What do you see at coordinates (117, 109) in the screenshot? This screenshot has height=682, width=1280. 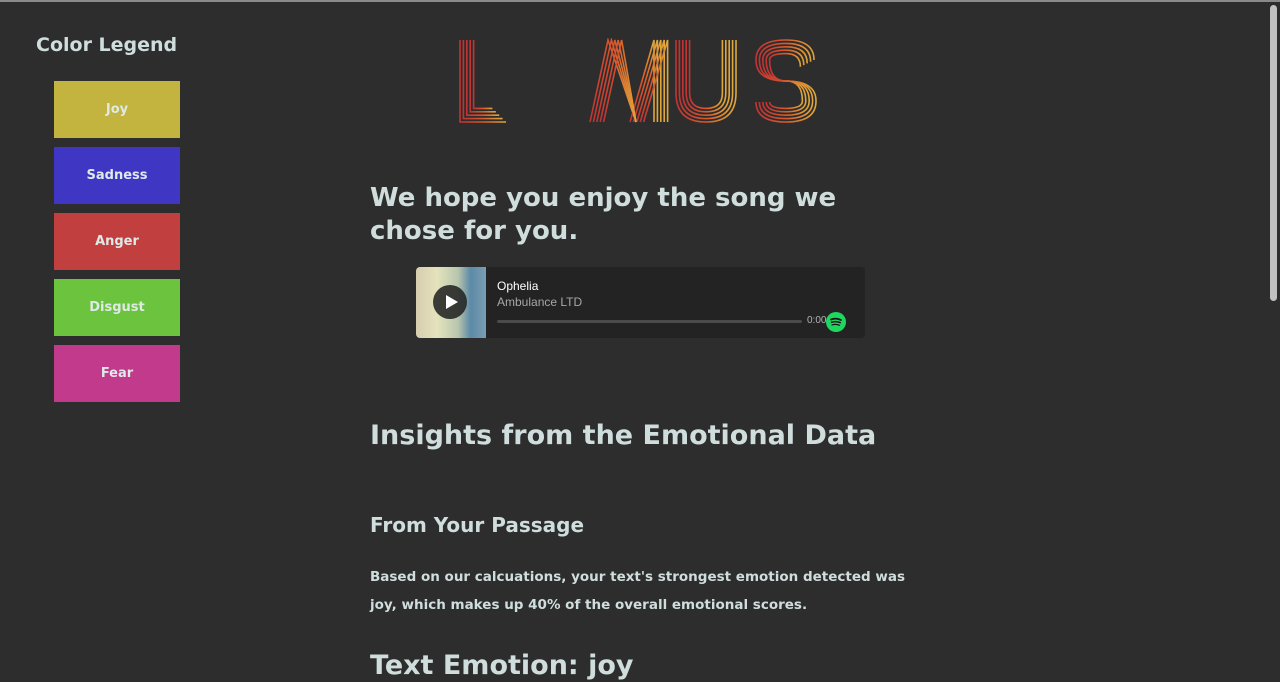 I see `legend-item-joy: Joy` at bounding box center [117, 109].